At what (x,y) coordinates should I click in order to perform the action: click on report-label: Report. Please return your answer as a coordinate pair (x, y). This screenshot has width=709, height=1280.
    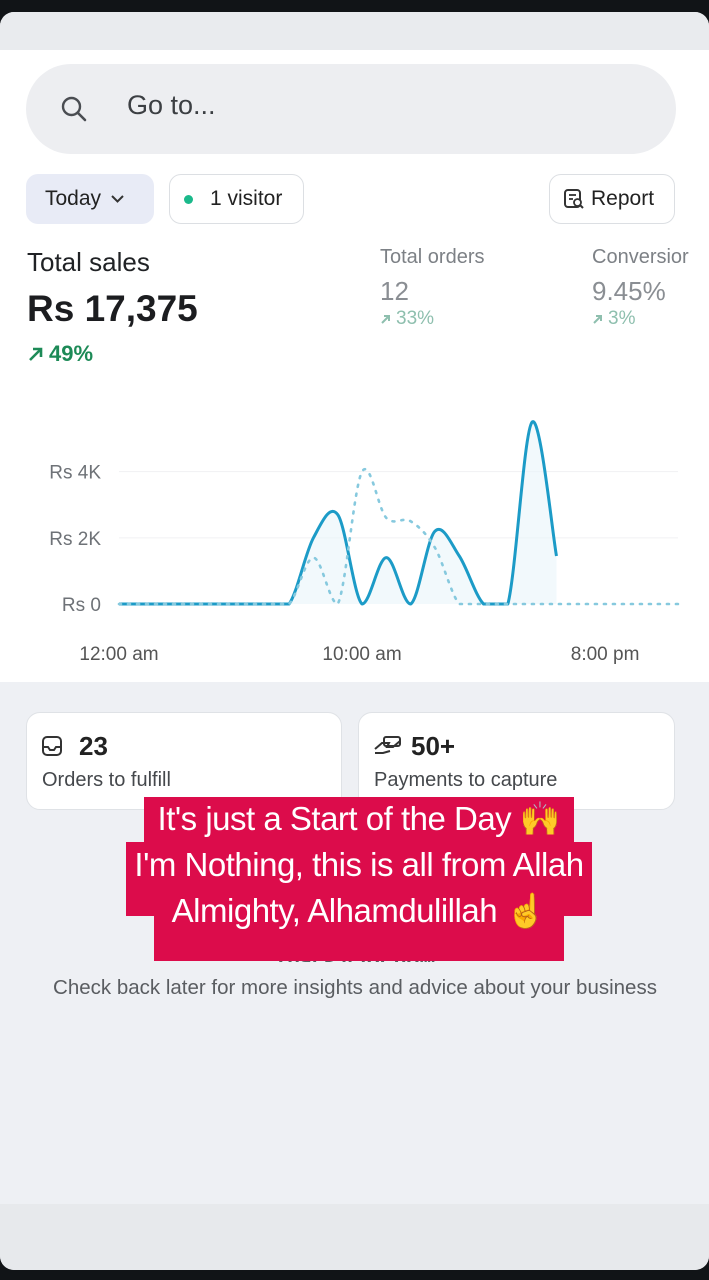
    Looking at the image, I should click on (623, 198).